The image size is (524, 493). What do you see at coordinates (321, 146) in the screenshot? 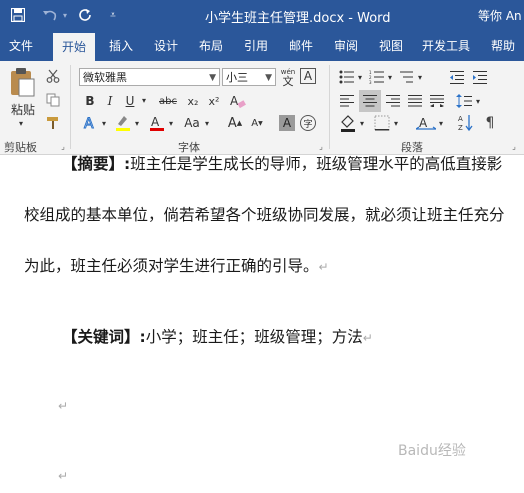
I see `font-launcher-icon: ⌟` at bounding box center [321, 146].